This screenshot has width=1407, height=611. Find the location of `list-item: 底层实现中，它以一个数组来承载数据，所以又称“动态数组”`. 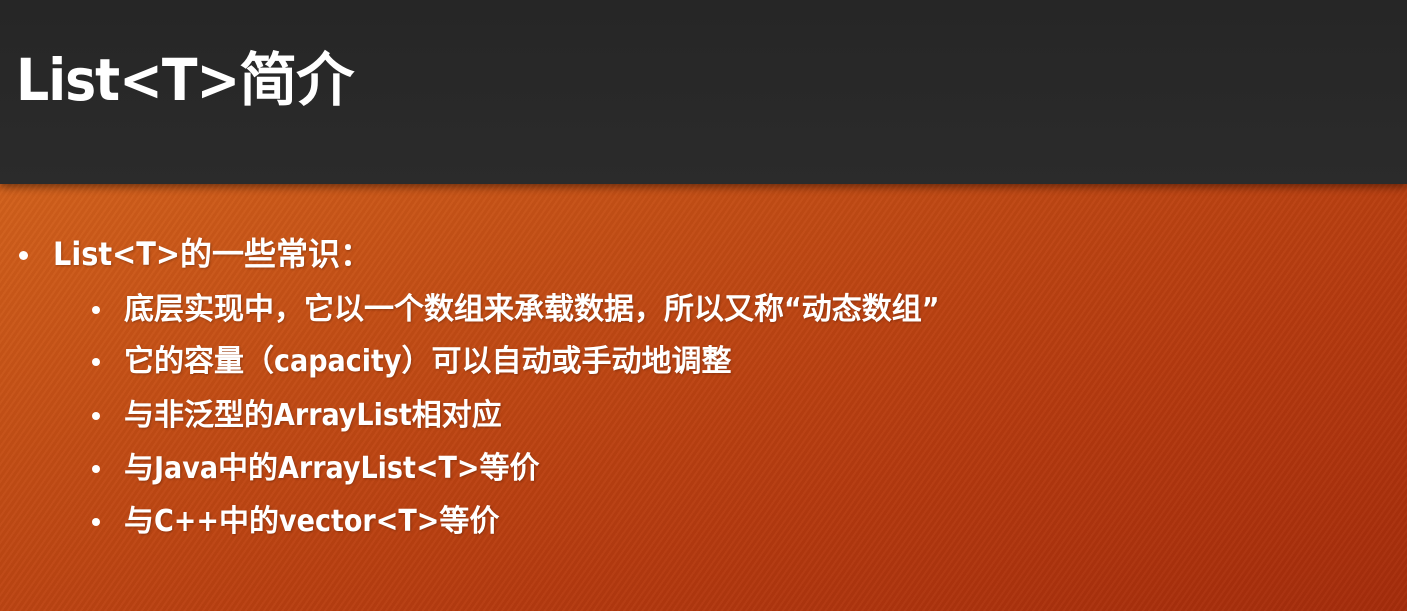

list-item: 底层实现中，它以一个数组来承载数据，所以又称“动态数组” is located at coordinates (516, 310).